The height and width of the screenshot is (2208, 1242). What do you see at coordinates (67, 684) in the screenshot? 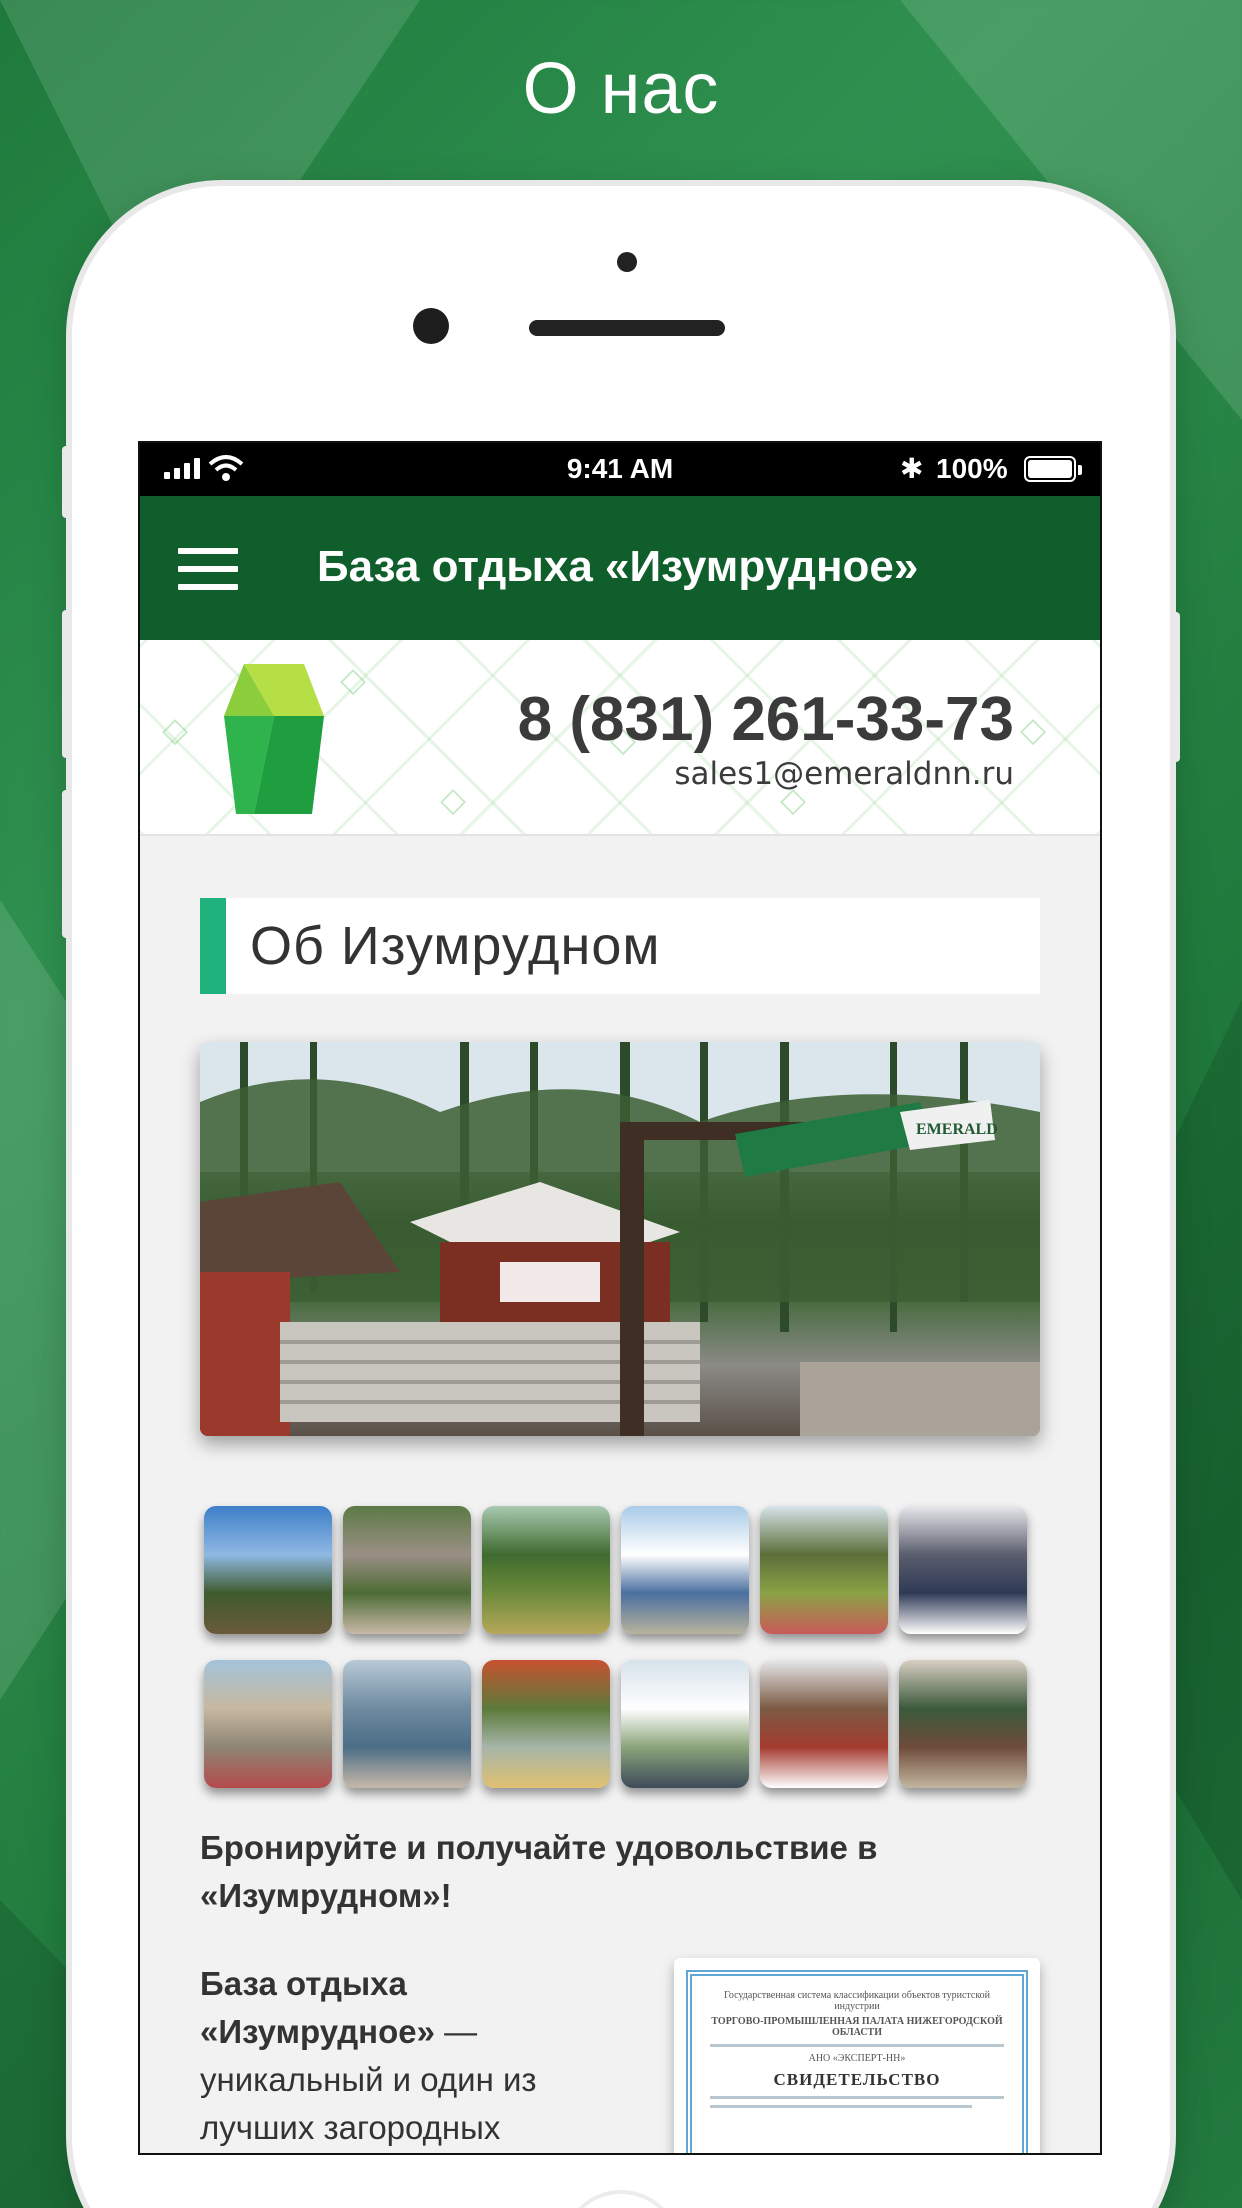
I see `phone-volume-up` at bounding box center [67, 684].